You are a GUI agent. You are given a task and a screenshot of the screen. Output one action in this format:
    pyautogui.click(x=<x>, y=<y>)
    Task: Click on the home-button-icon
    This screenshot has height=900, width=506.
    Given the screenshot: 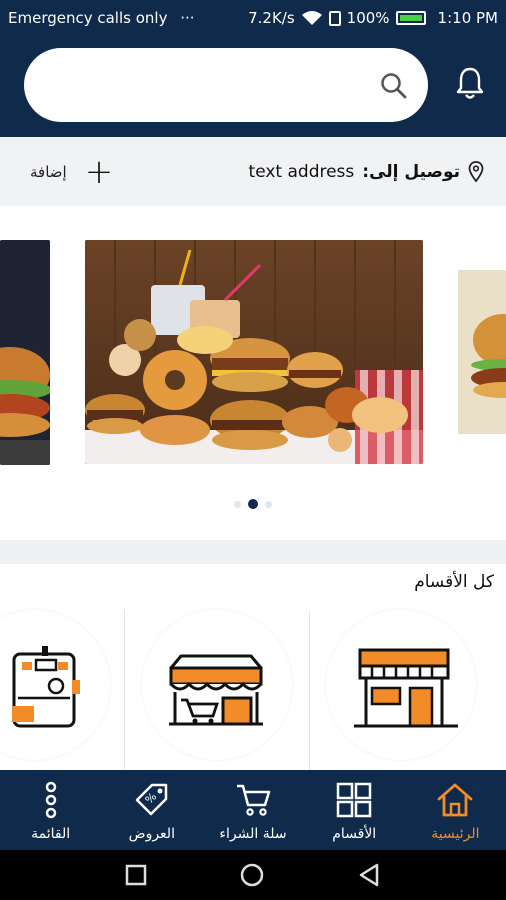 What is the action you would take?
    pyautogui.click(x=252, y=875)
    